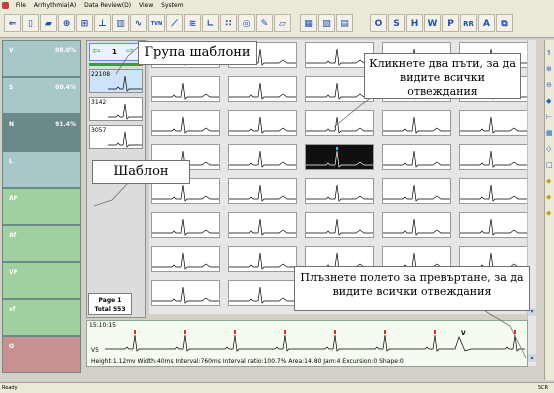 This screenshot has width=554, height=393. I want to click on grid-icon: ⊞, so click(84, 23).